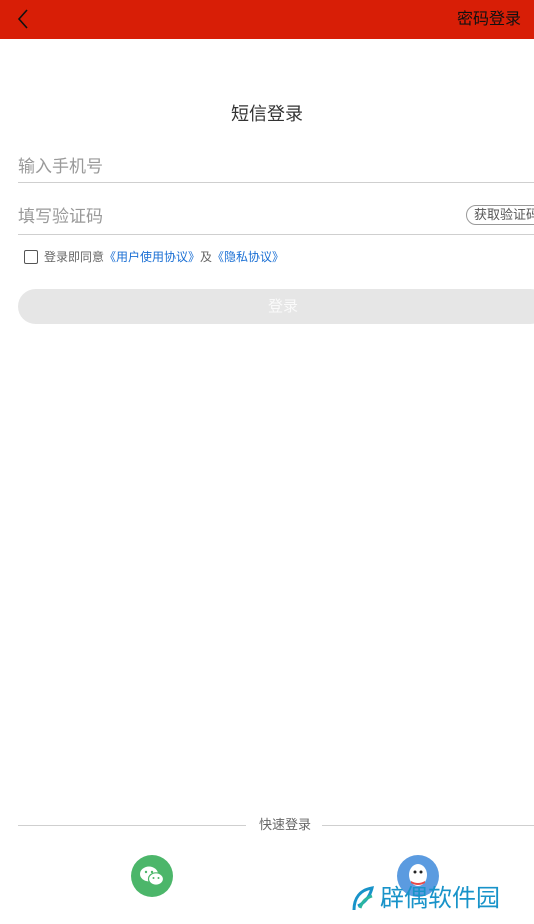 This screenshot has height=924, width=534. I want to click on login-button: 登录, so click(276, 306).